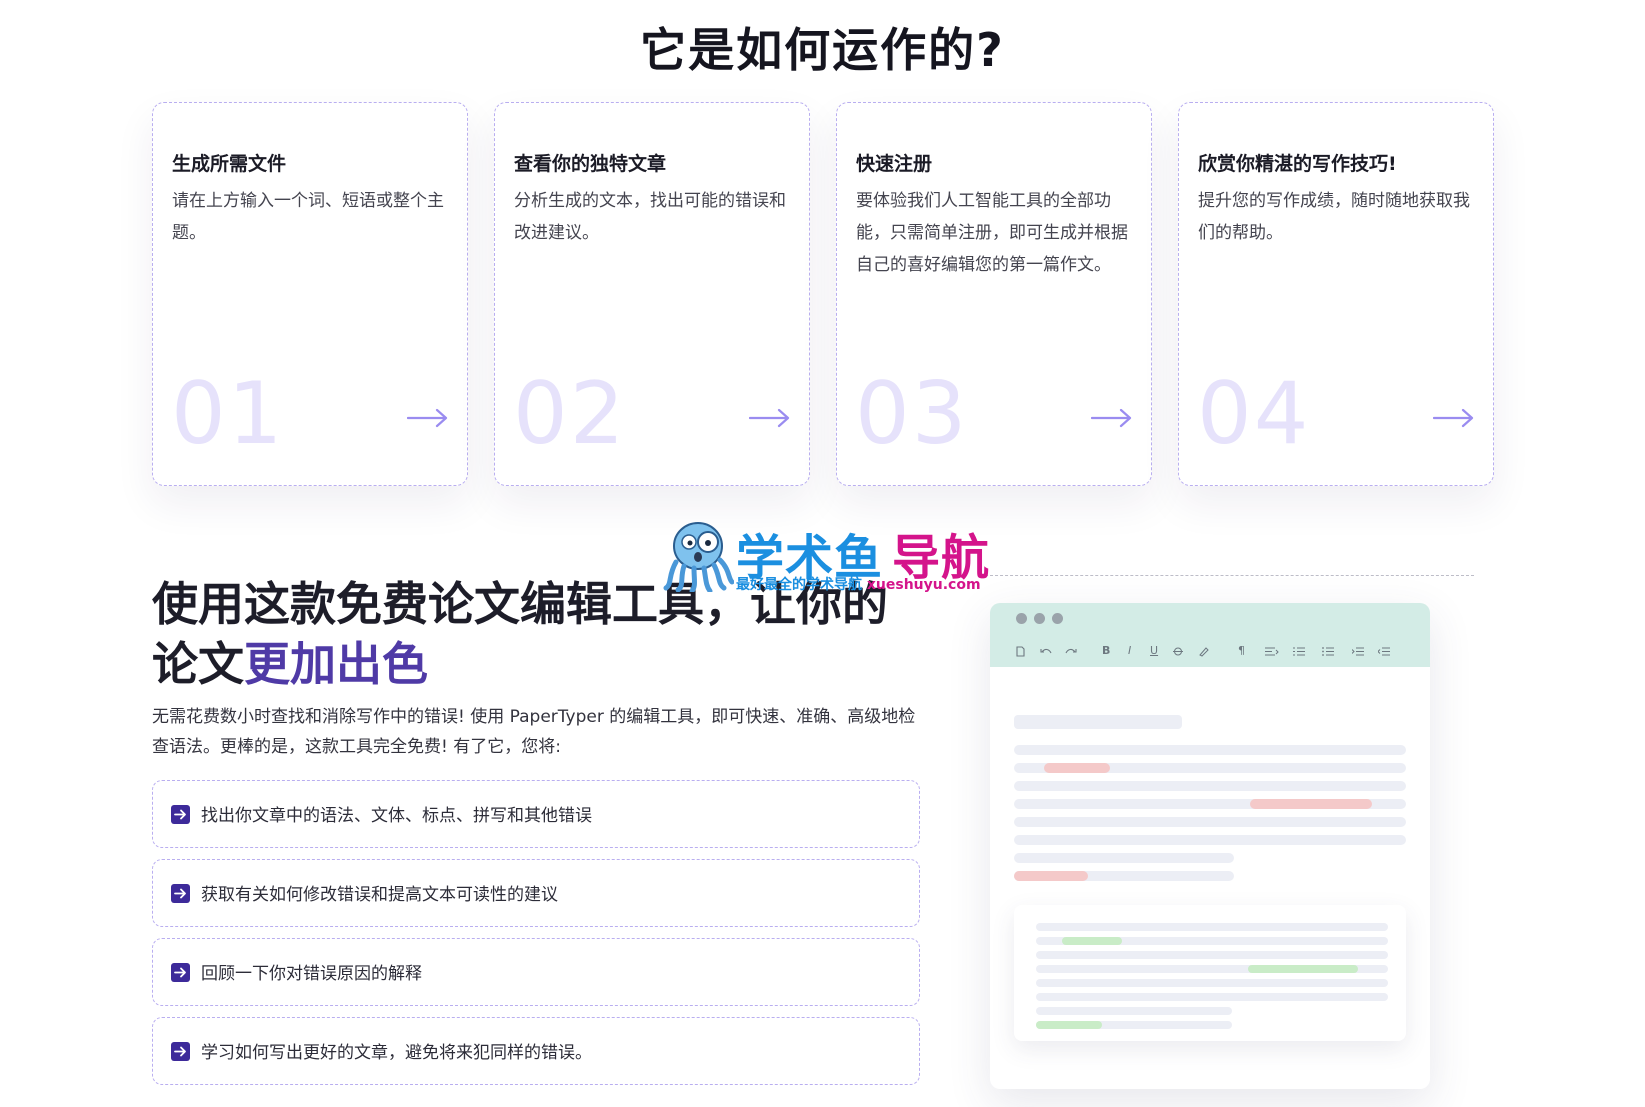  I want to click on text-placeholder-heading, so click(1098, 722).